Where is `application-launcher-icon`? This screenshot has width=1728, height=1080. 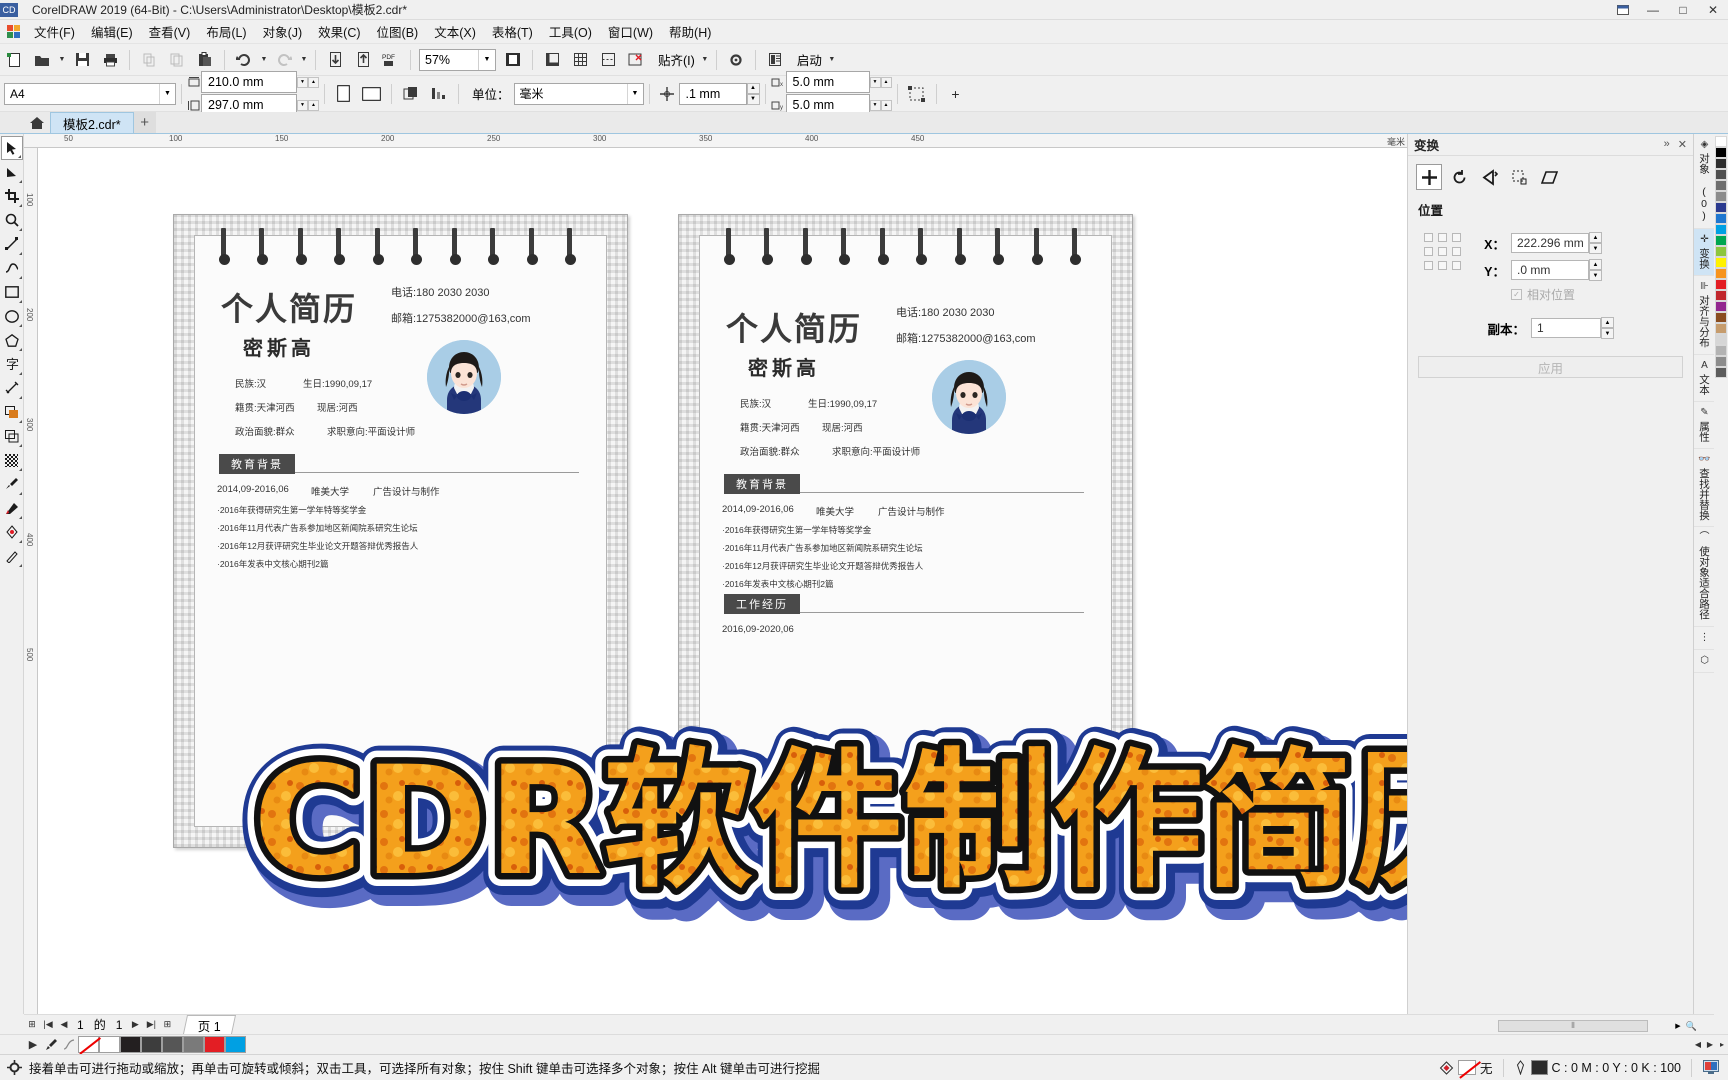
application-launcher-icon is located at coordinates (775, 60).